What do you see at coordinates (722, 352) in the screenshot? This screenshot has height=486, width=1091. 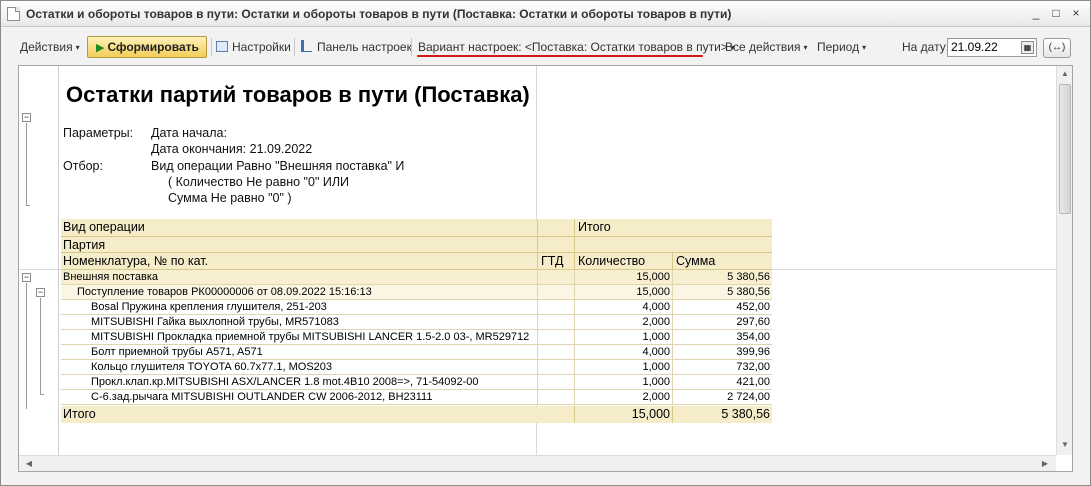 I see `row-sum: 399,96` at bounding box center [722, 352].